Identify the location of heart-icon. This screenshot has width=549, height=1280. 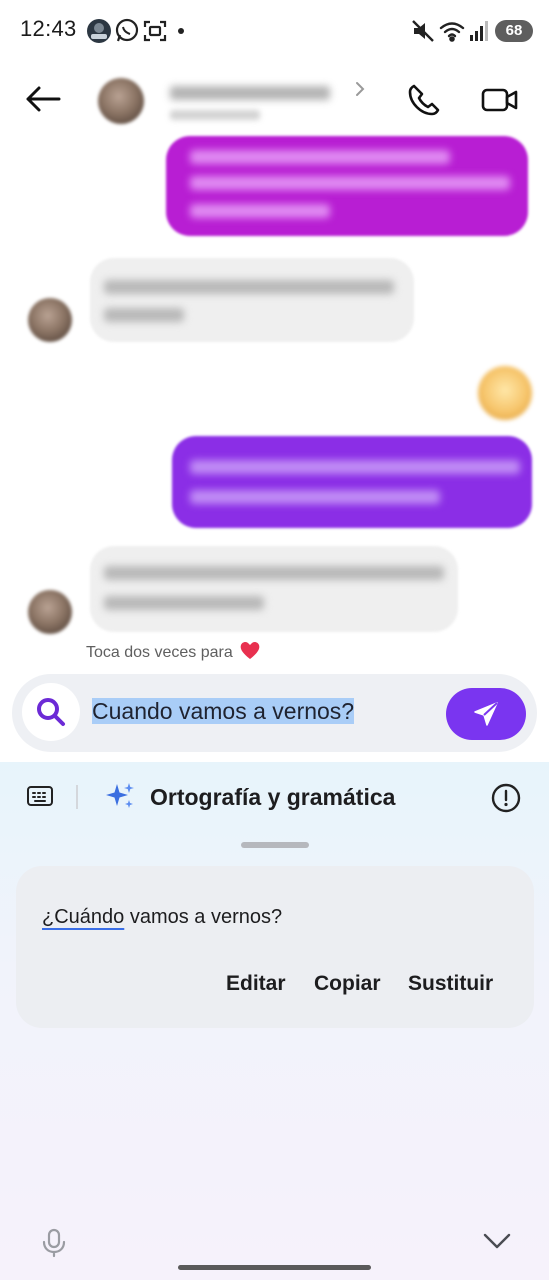
(250, 652).